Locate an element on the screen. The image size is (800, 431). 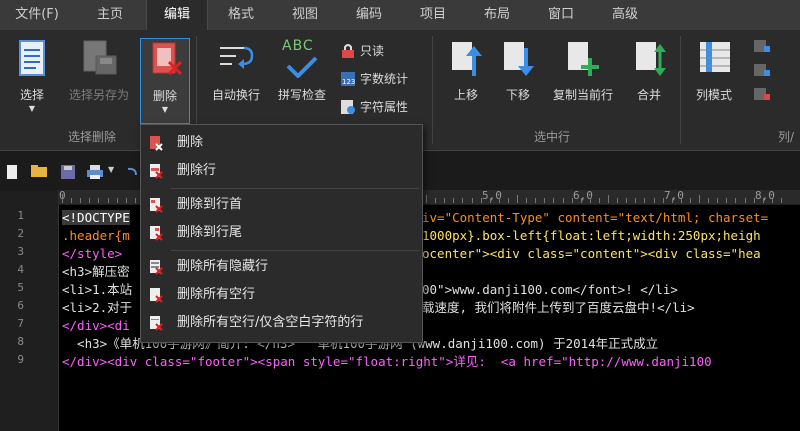
merge-button: 合并 is located at coordinates (649, 76).